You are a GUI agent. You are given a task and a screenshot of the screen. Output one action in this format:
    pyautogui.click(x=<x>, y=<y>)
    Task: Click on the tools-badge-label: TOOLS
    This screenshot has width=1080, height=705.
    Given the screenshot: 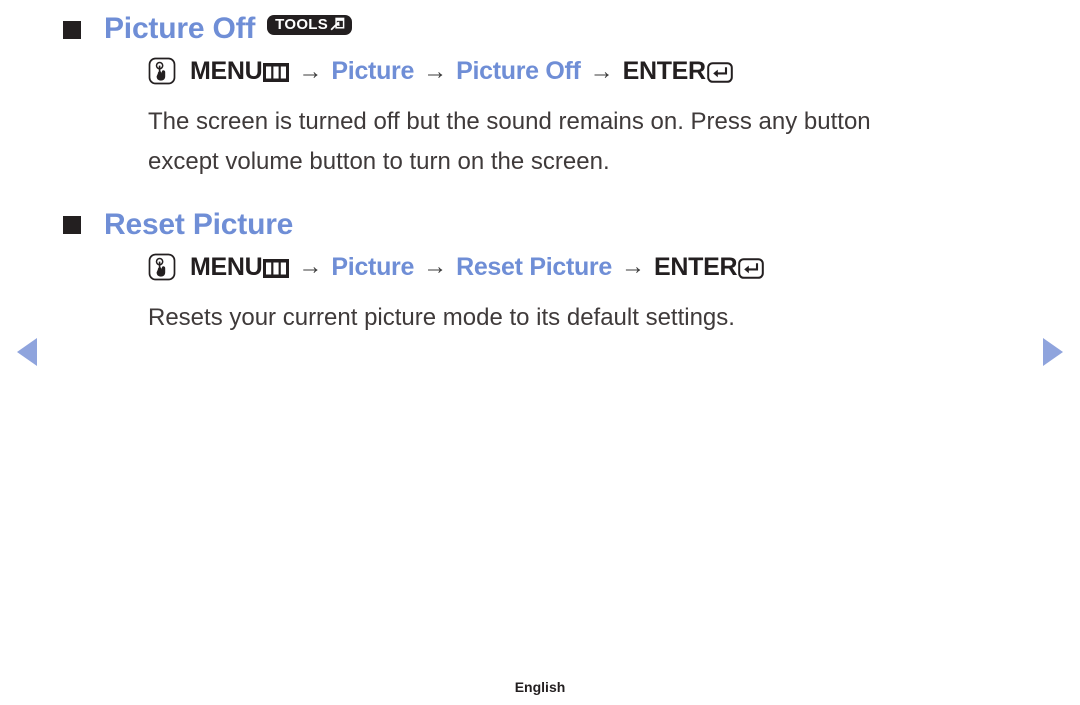 What is the action you would take?
    pyautogui.click(x=302, y=24)
    